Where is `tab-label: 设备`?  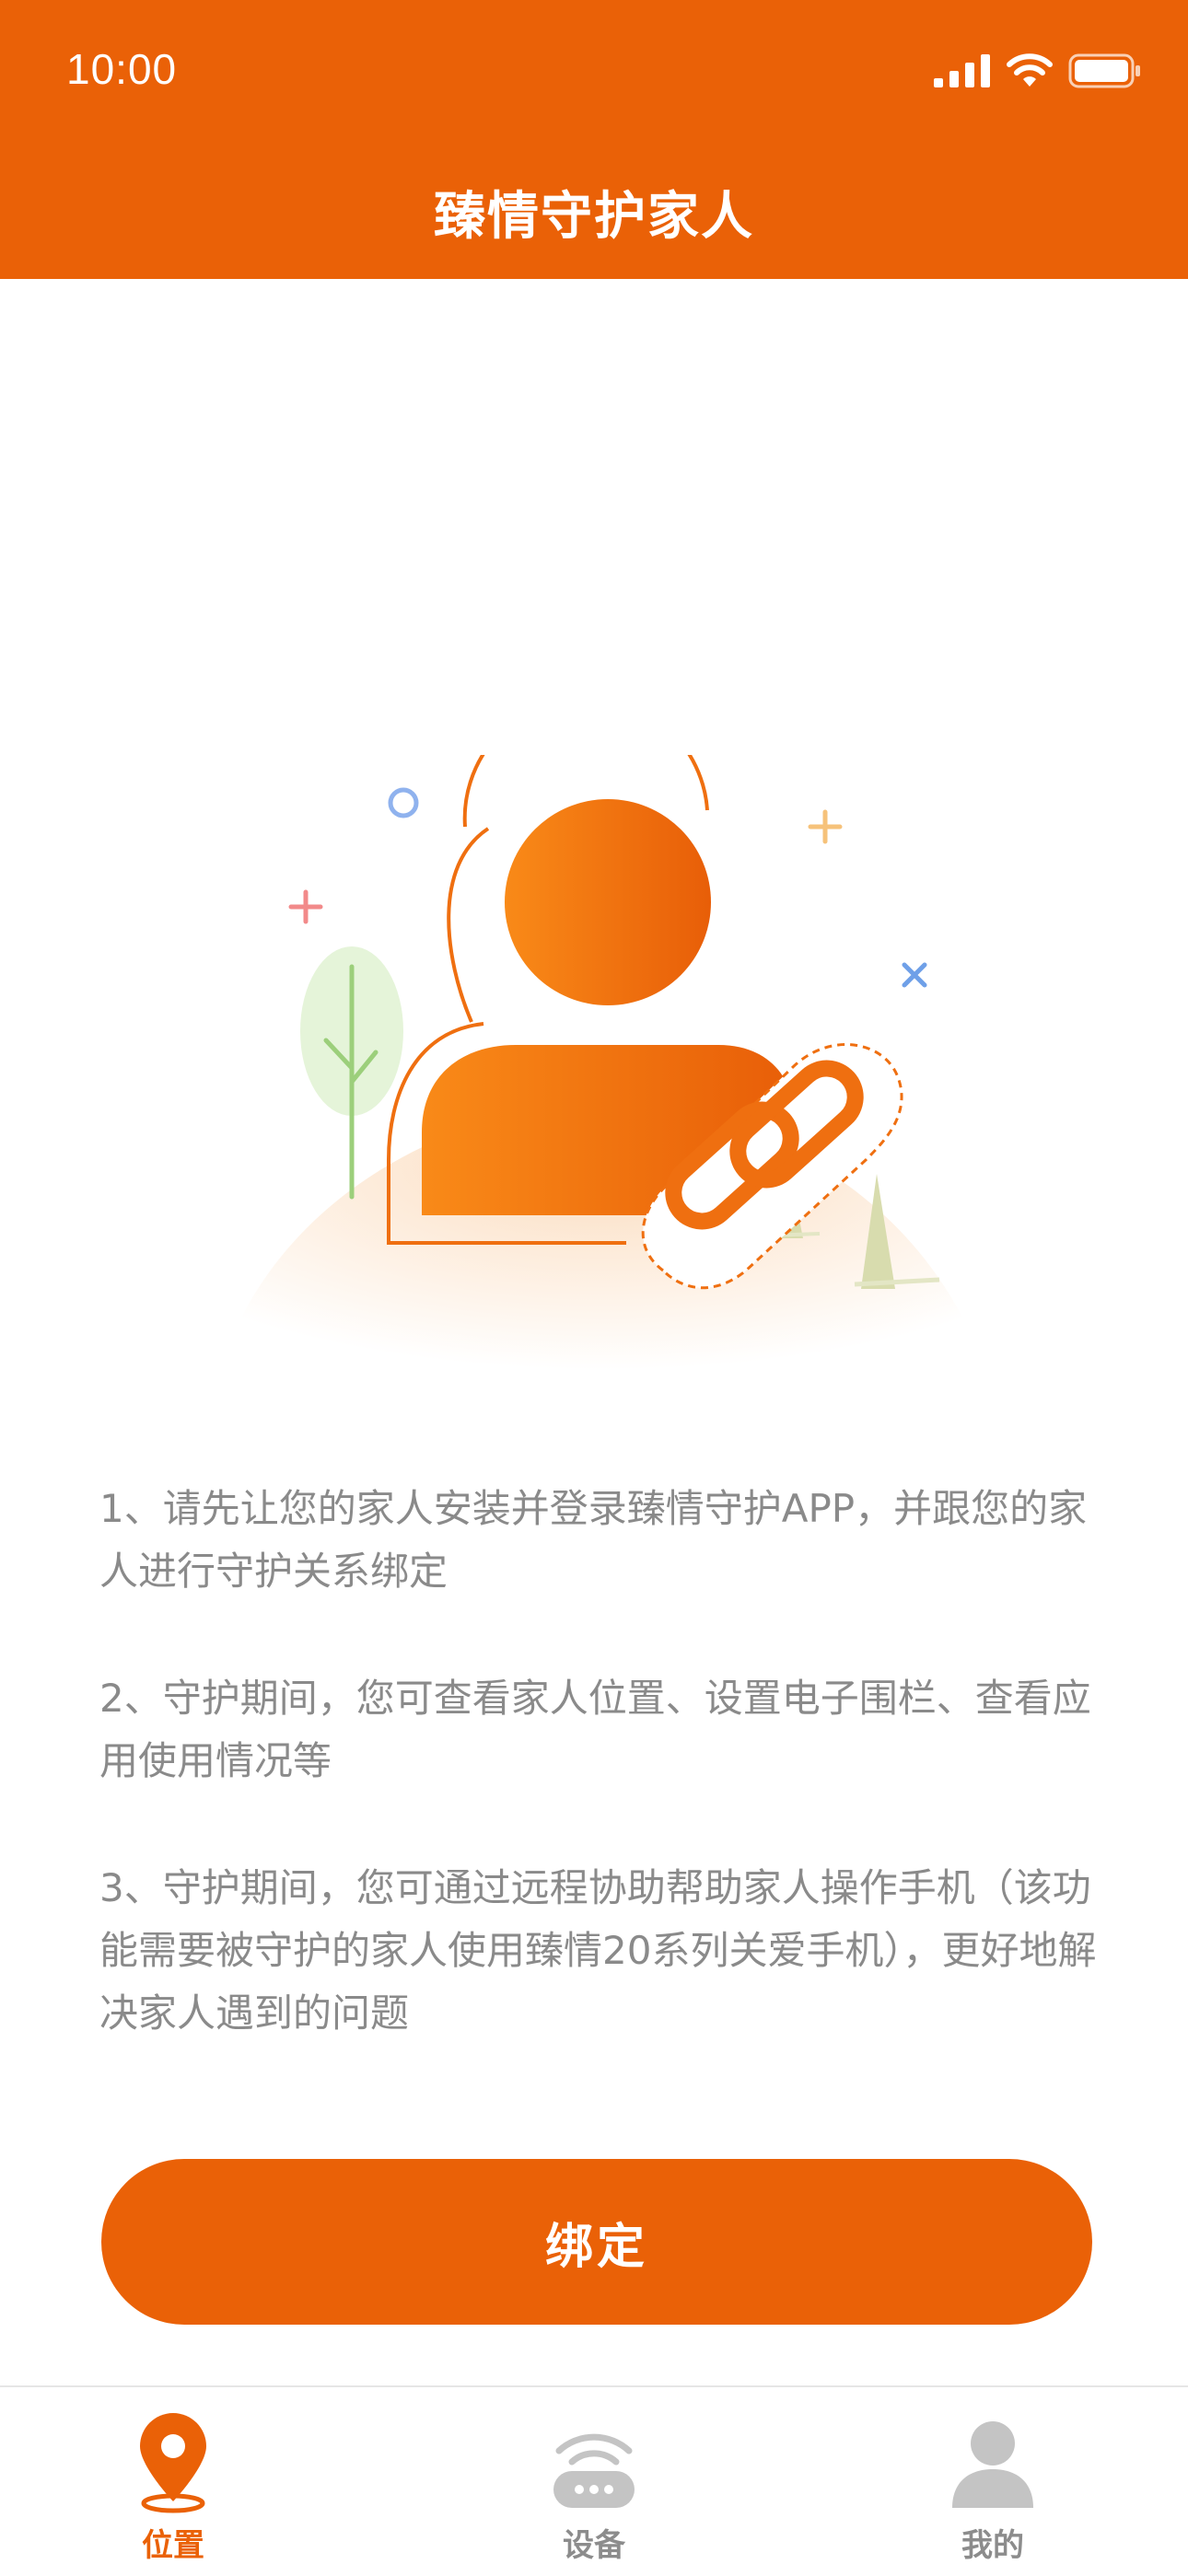
tab-label: 设备 is located at coordinates (594, 2545).